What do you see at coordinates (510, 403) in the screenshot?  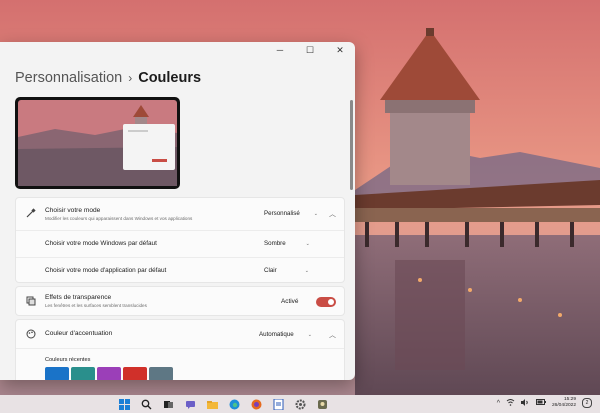 I see `wifi-icon` at bounding box center [510, 403].